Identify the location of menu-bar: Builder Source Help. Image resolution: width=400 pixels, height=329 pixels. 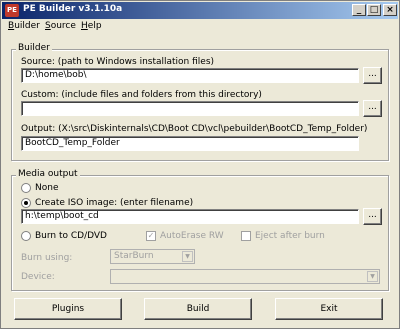
(200, 27).